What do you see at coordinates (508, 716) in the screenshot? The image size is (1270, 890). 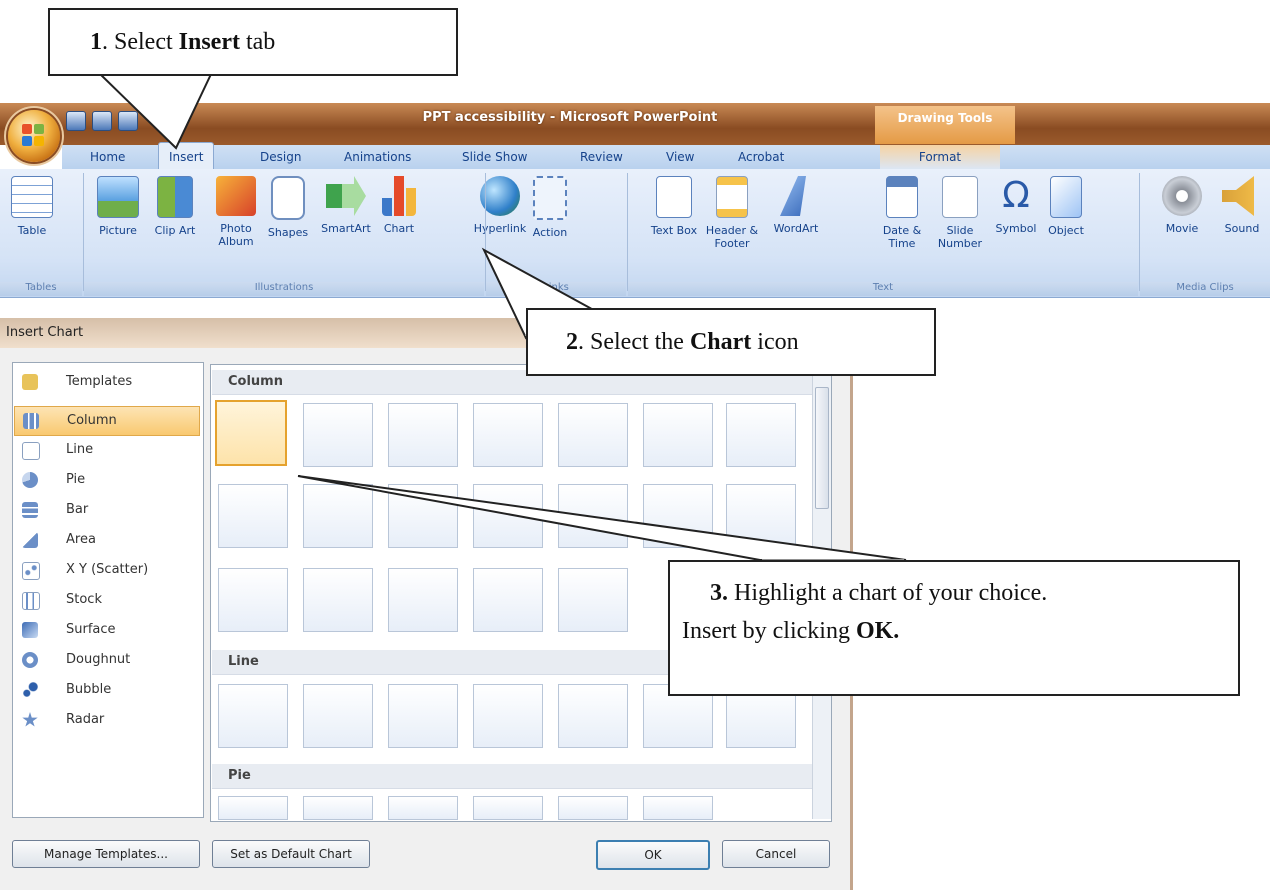 I see `chart-thumb-line-markers` at bounding box center [508, 716].